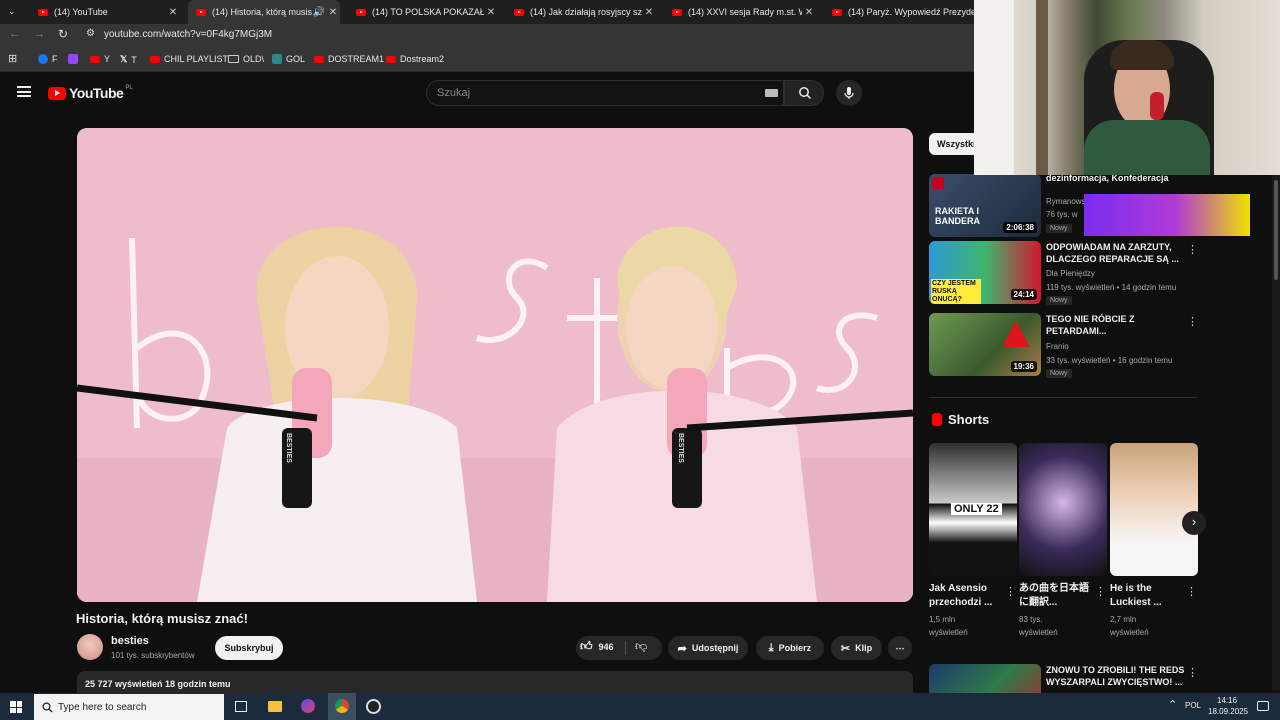 The width and height of the screenshot is (1280, 720). I want to click on youtube-favicon-icon, so click(361, 12).